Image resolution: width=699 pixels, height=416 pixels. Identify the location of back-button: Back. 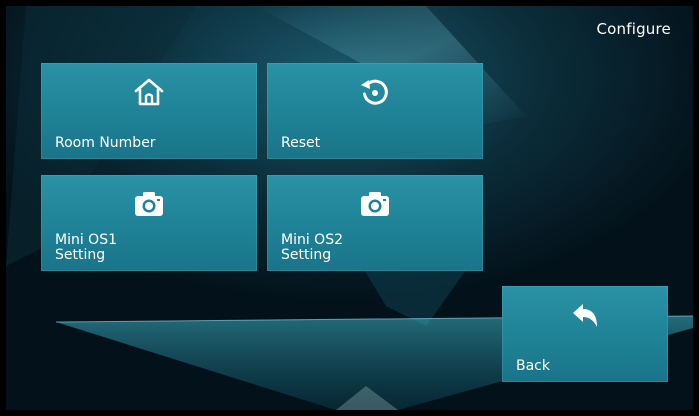
(585, 334).